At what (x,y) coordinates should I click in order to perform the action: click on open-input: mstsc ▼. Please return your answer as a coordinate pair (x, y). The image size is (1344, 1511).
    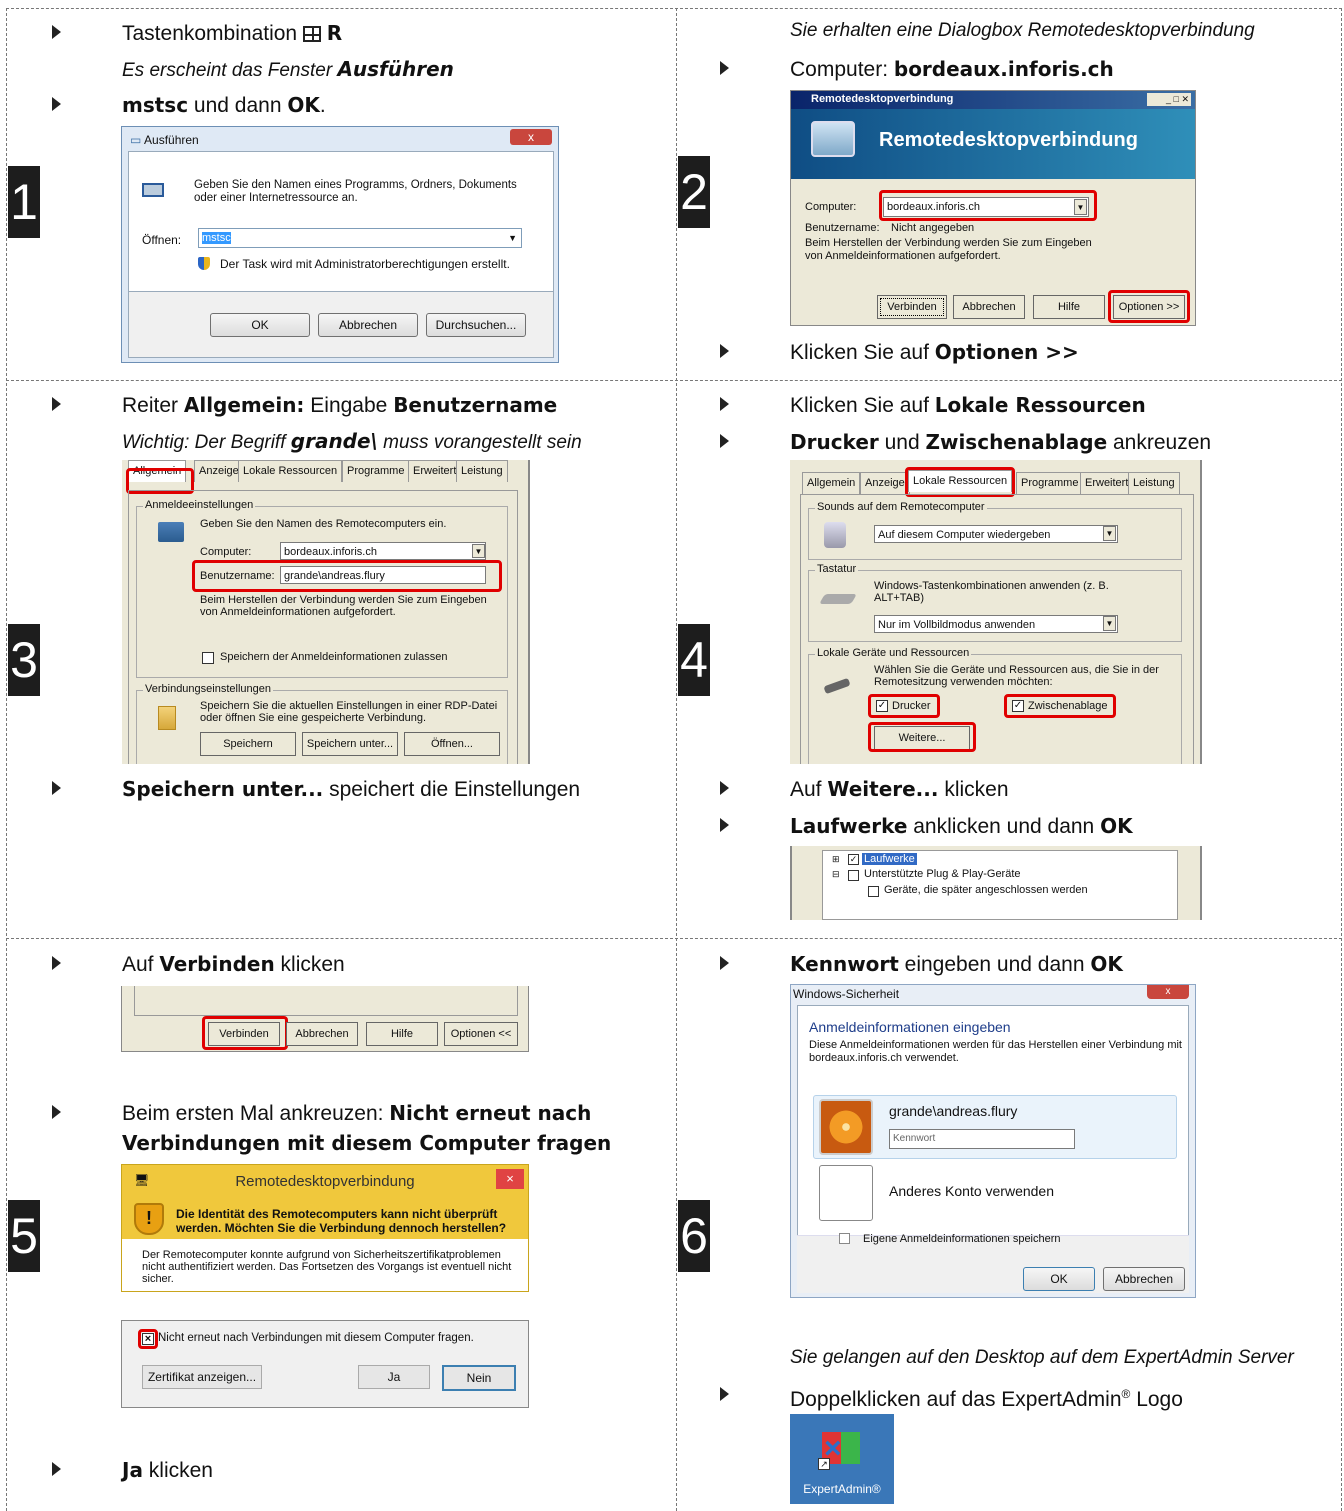
    Looking at the image, I should click on (360, 238).